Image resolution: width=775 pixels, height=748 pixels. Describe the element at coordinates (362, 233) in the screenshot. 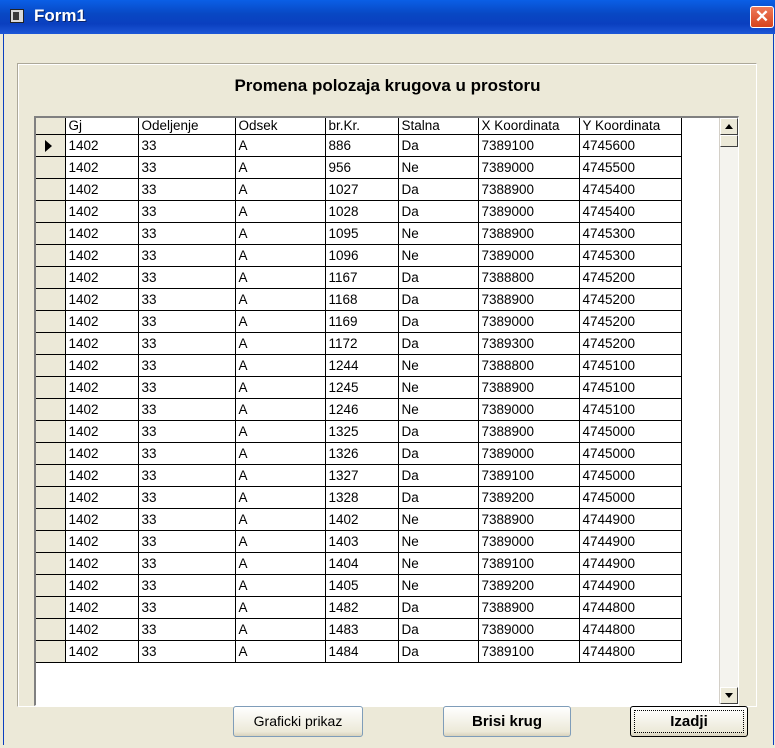

I see `grid-cell: 1095` at that location.